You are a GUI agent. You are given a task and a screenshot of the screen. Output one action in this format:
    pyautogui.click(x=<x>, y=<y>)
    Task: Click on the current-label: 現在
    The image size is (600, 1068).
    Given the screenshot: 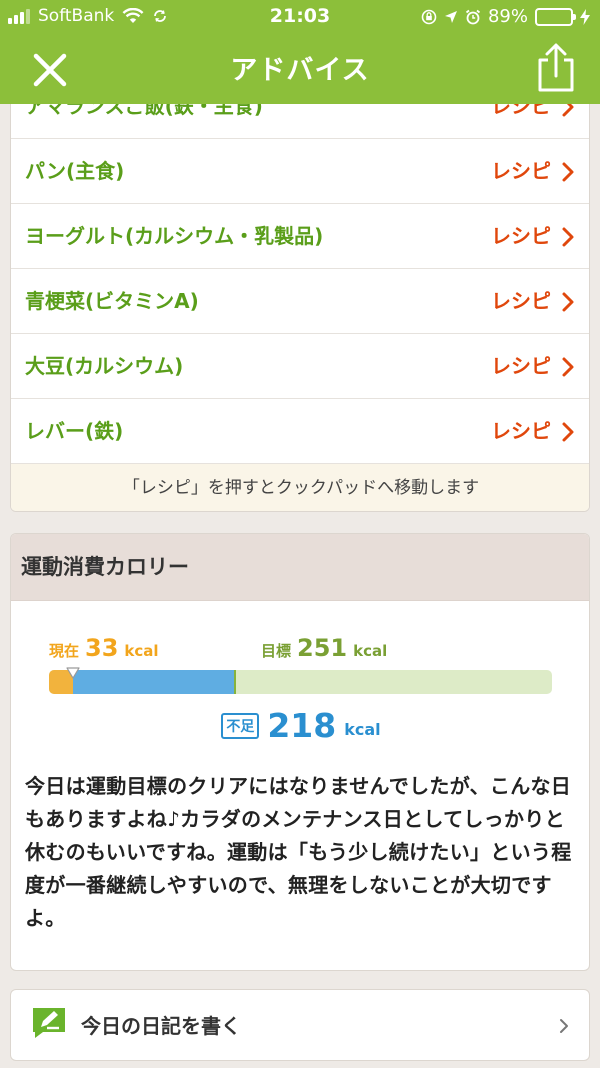 What is the action you would take?
    pyautogui.click(x=64, y=651)
    